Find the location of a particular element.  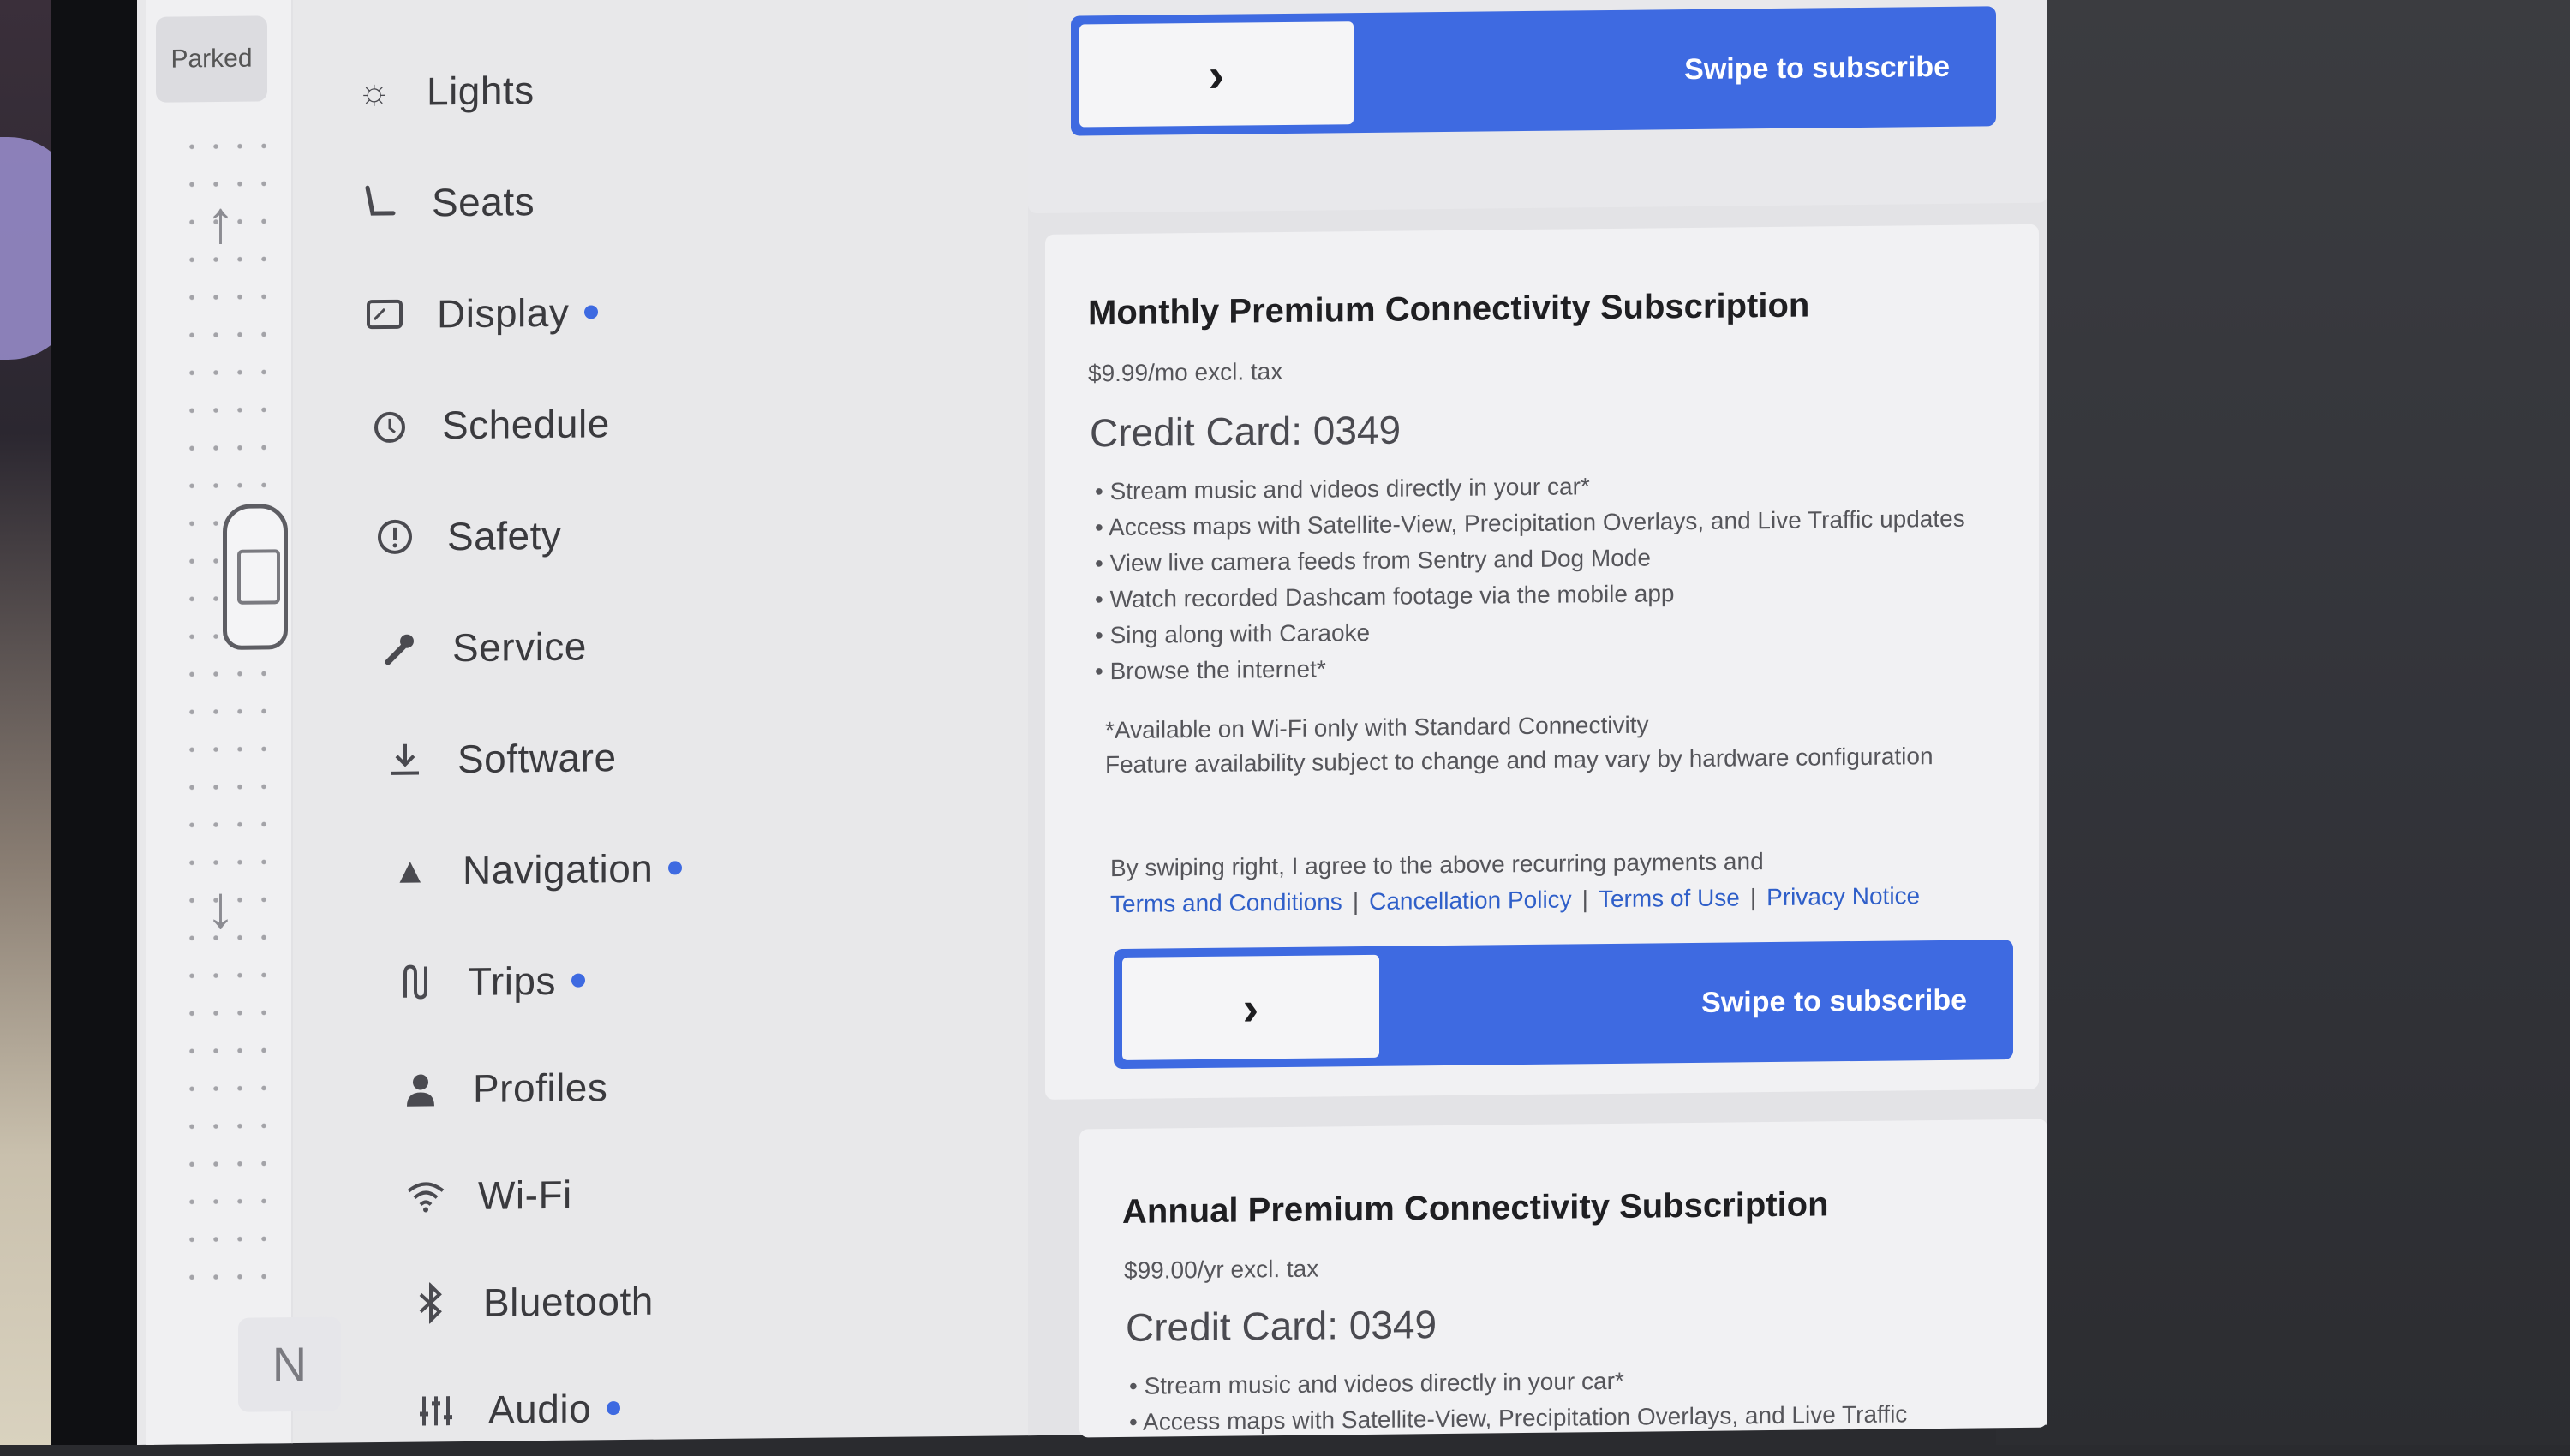

annual-credit-card: Credit Card: 0349 is located at coordinates (1282, 1326).